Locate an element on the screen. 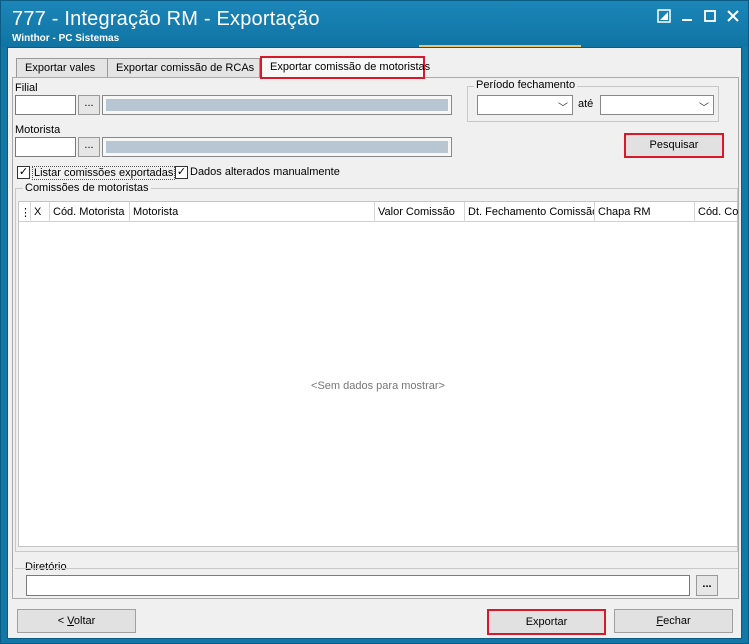 Image resolution: width=749 pixels, height=644 pixels. diretorio-label: Diretório is located at coordinates (46, 567).